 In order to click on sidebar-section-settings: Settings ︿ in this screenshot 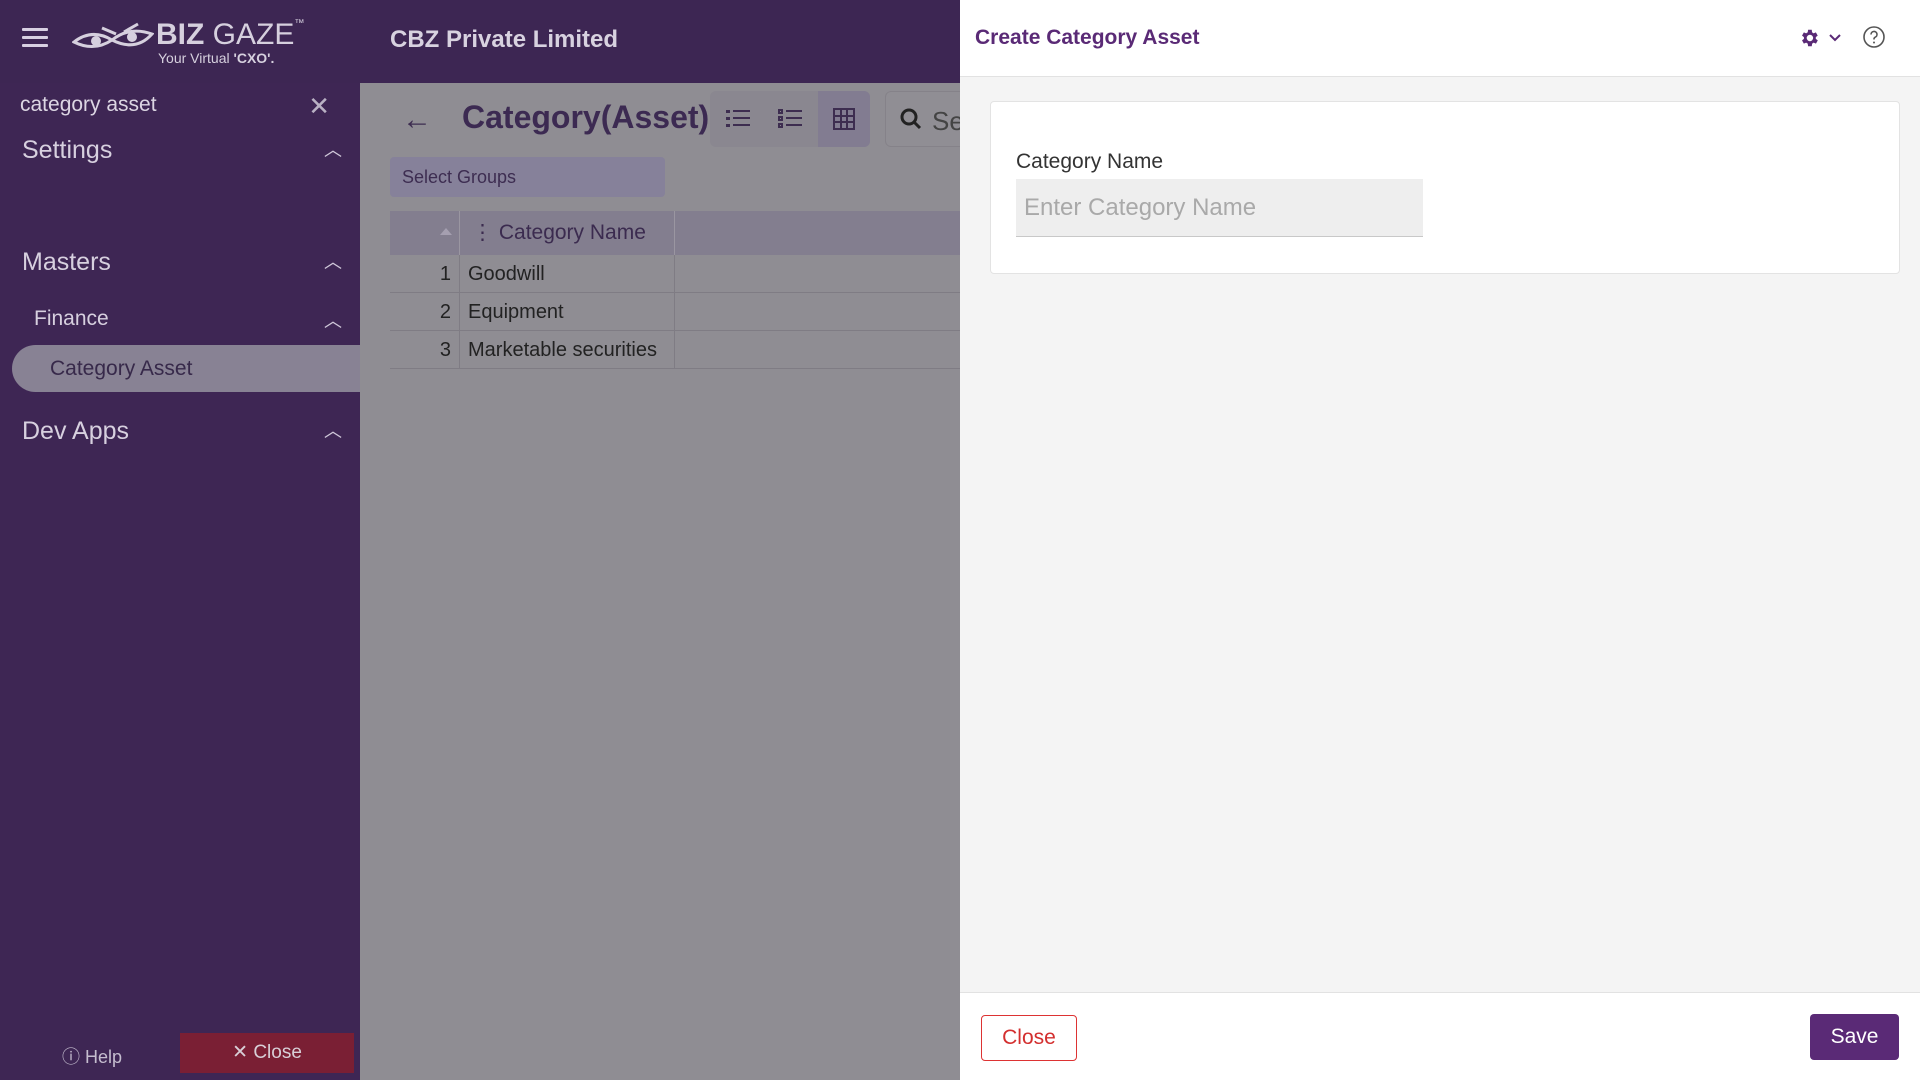, I will do `click(182, 150)`.